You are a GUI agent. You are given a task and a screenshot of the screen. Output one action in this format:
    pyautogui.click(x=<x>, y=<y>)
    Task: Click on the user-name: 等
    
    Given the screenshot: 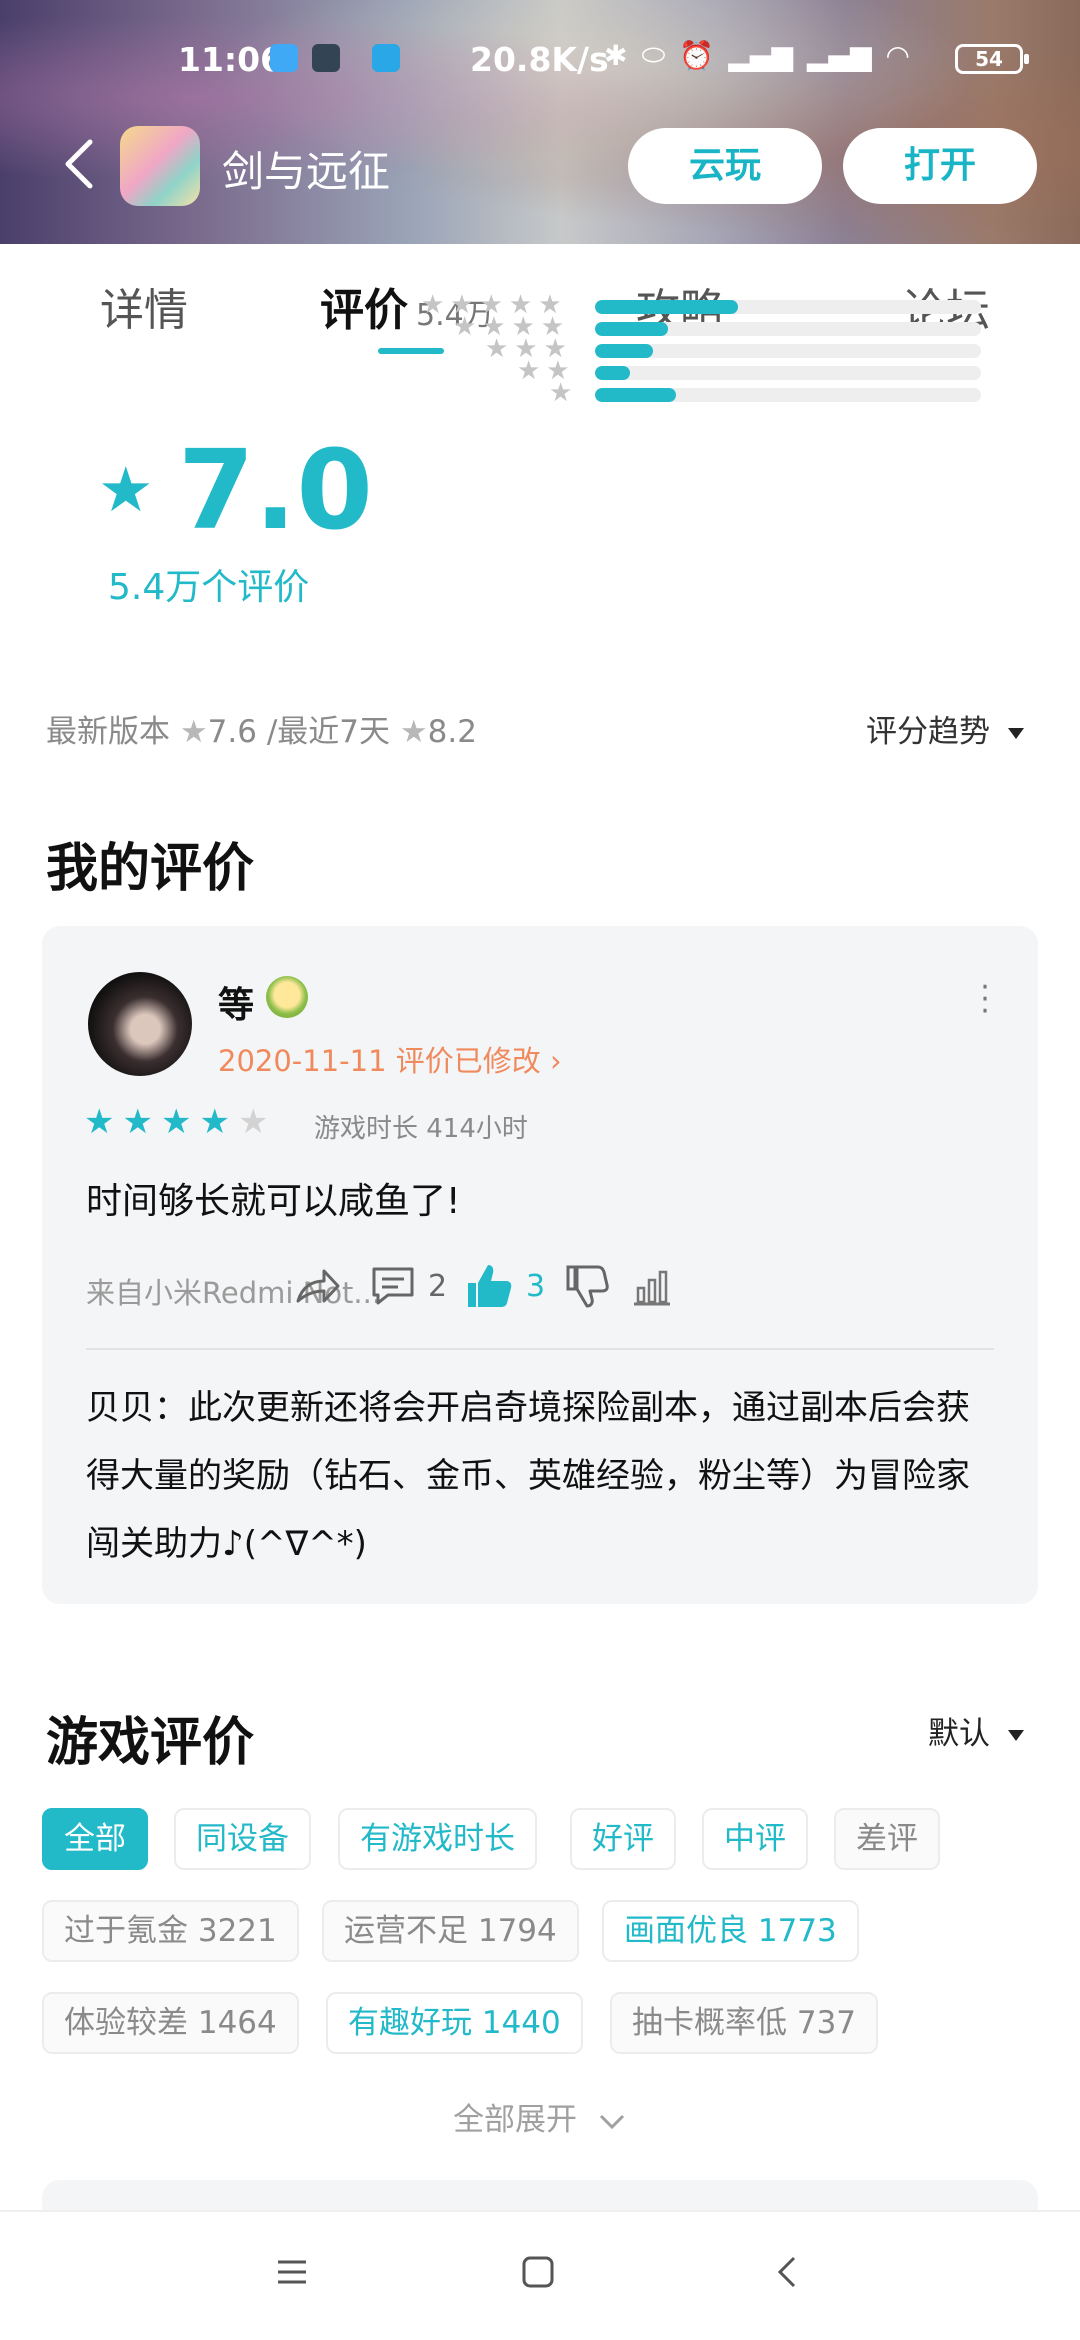 What is the action you would take?
    pyautogui.click(x=236, y=1002)
    